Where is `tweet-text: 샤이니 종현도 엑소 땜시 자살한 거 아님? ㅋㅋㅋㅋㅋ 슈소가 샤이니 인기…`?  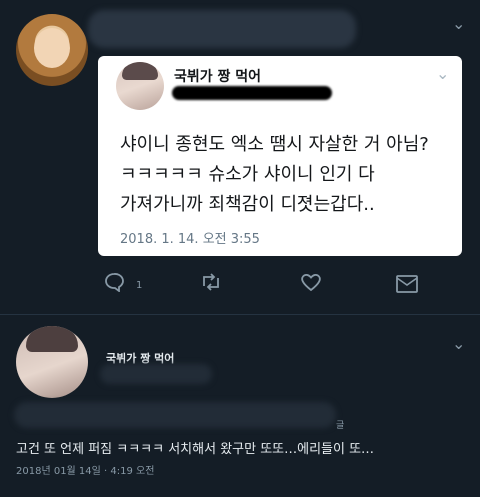
tweet-text: 샤이니 종현도 엑소 땜시 자살한 거 아님? ㅋㅋㅋㅋㅋ 슈소가 샤이니 인기… is located at coordinates (274, 174).